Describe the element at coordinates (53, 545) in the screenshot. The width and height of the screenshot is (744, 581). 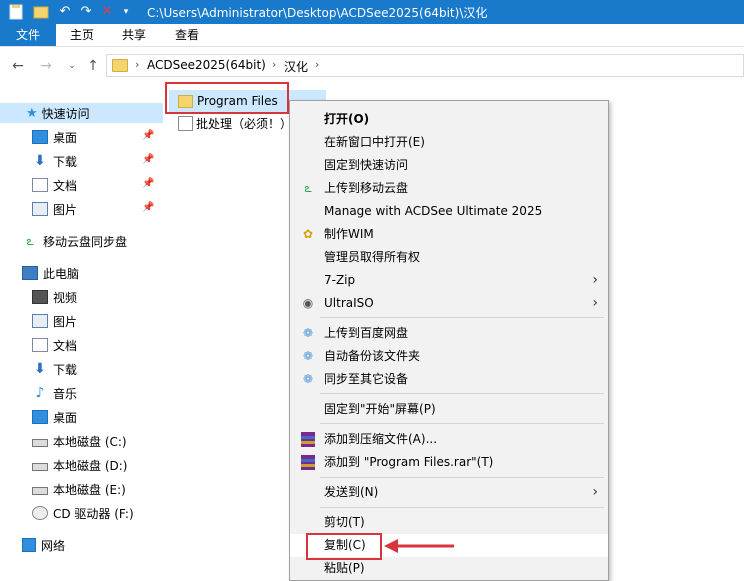
I see `nav-label: 网络` at that location.